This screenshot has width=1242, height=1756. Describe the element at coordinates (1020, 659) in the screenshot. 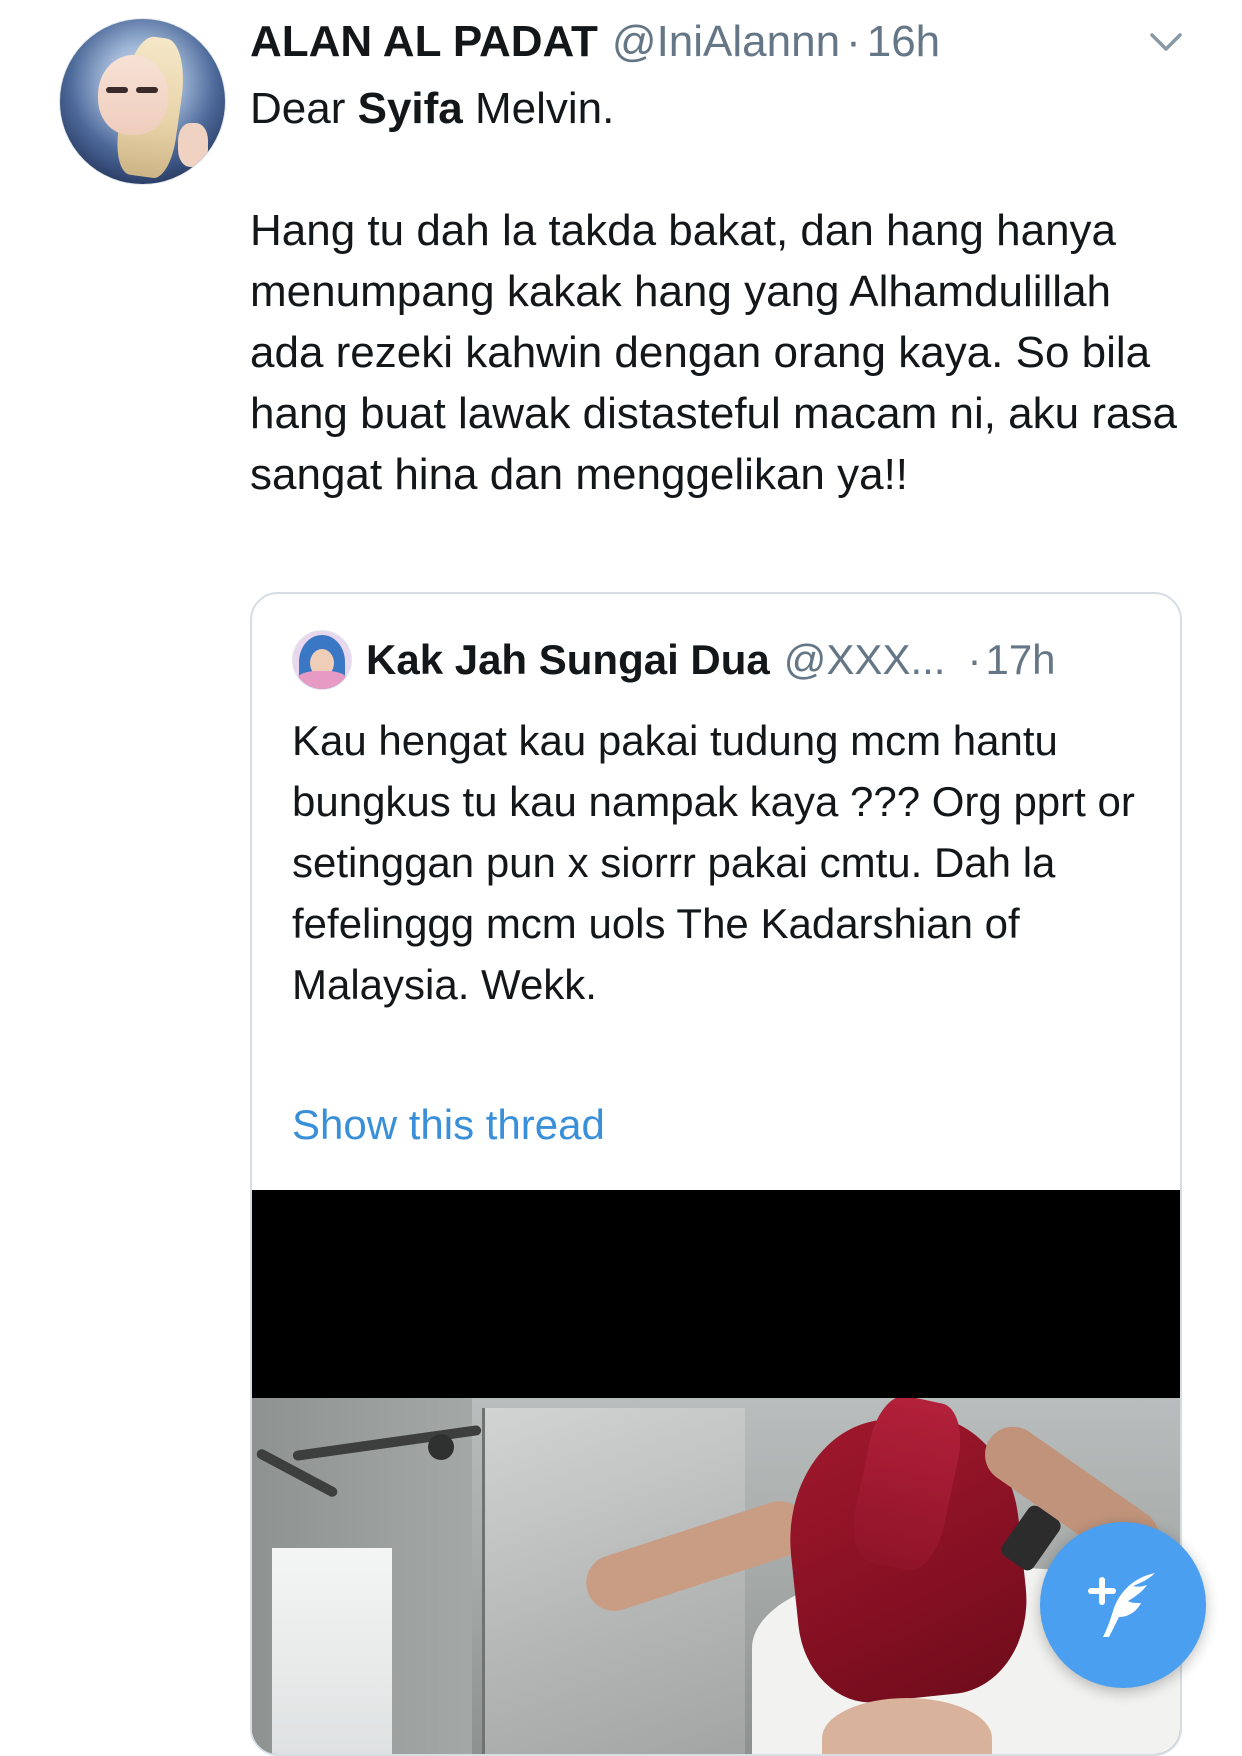

I see `quoted-tweet-timestamp: 17h` at that location.